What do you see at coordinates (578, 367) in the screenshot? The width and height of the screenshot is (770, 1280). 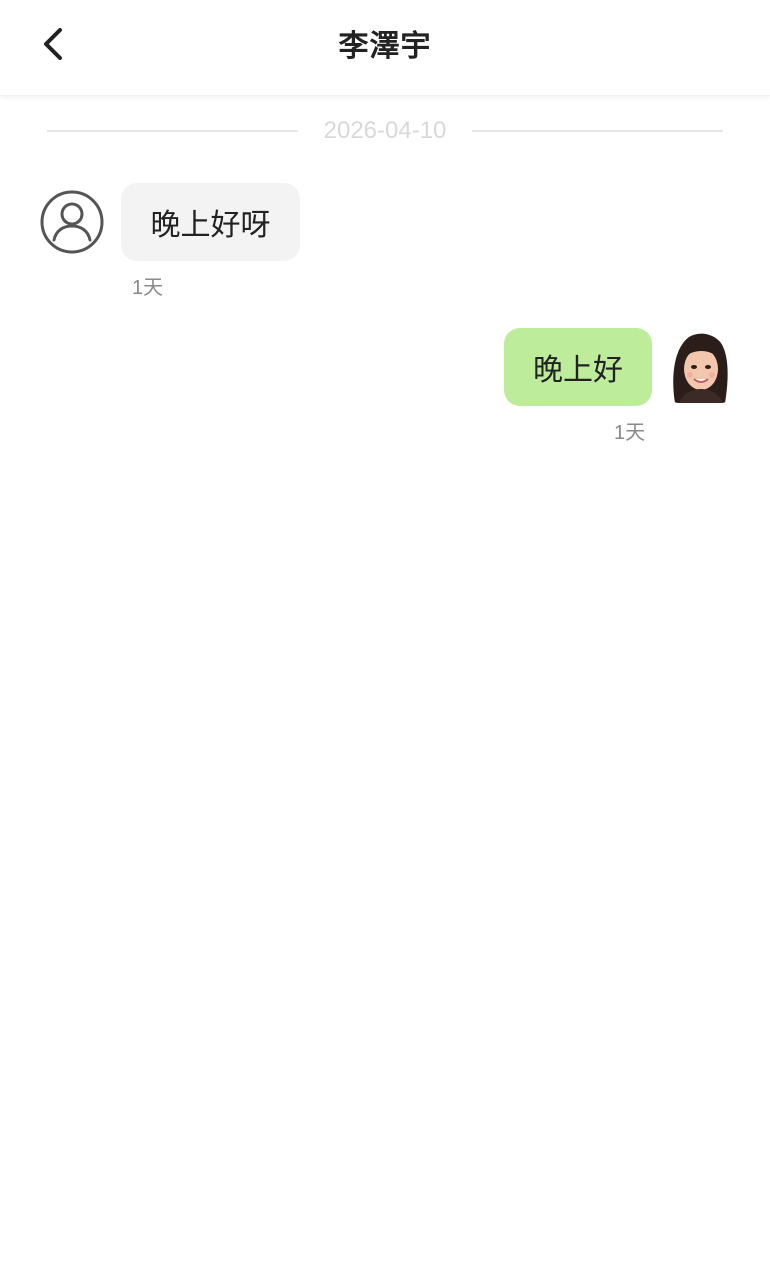 I see `message-bubble-sent: 晚上好` at bounding box center [578, 367].